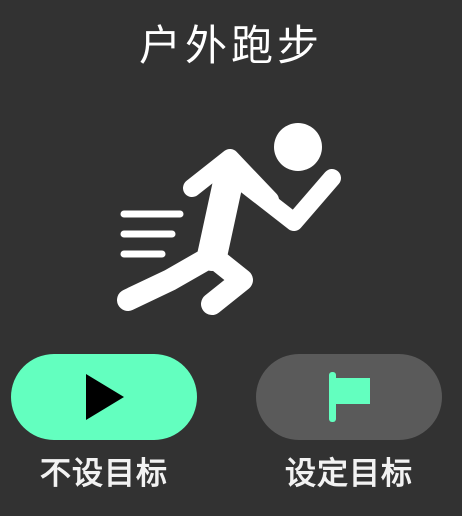 This screenshot has width=462, height=516. I want to click on set-goal-label: 设定目标, so click(349, 474).